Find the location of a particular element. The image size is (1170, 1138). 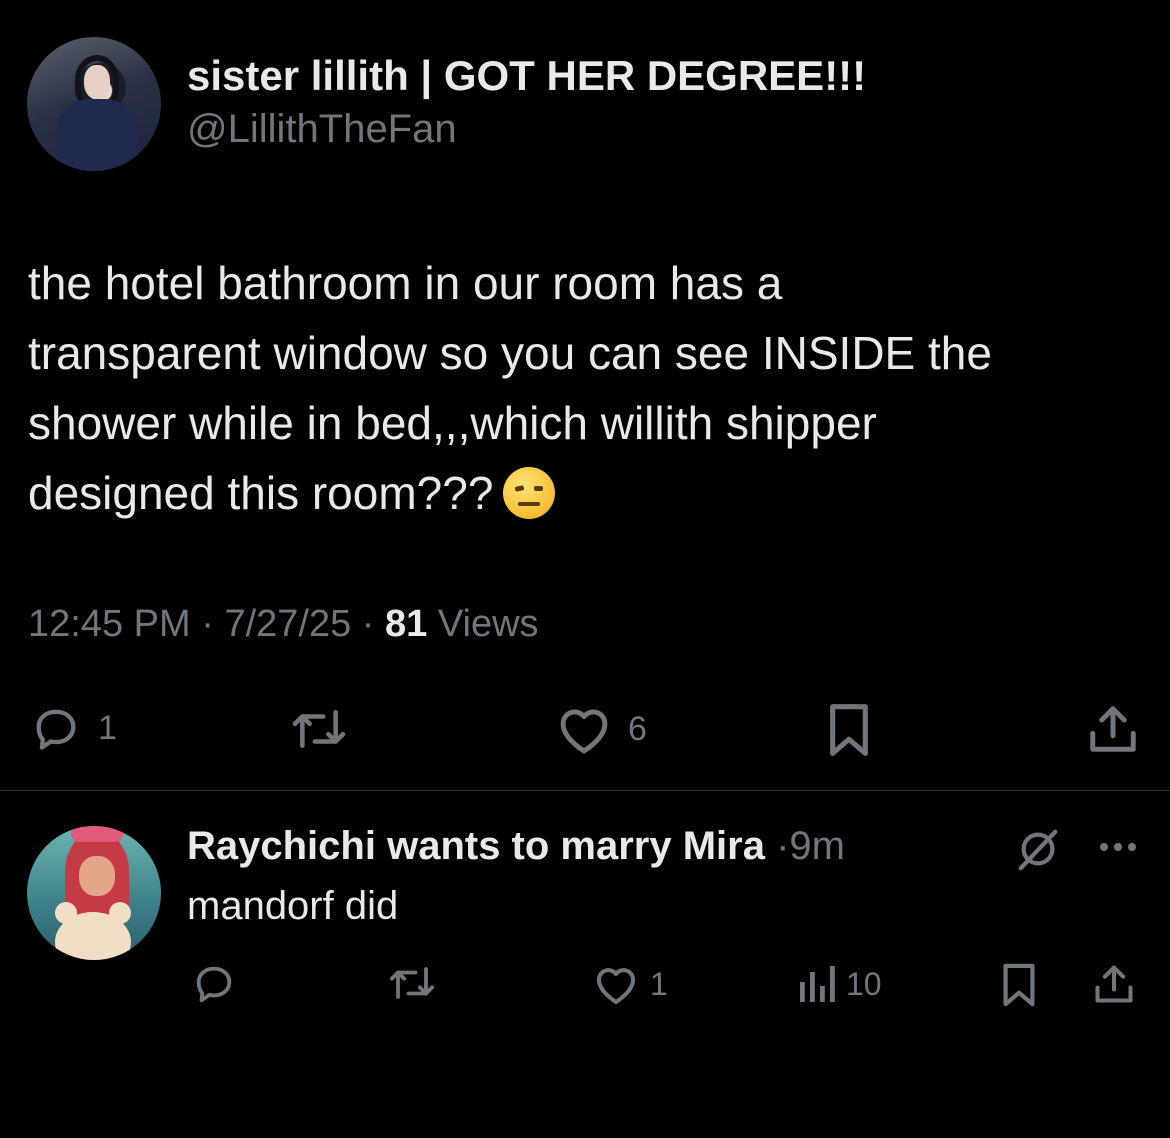

raised-eyebrow-emoji-icon is located at coordinates (529, 493).